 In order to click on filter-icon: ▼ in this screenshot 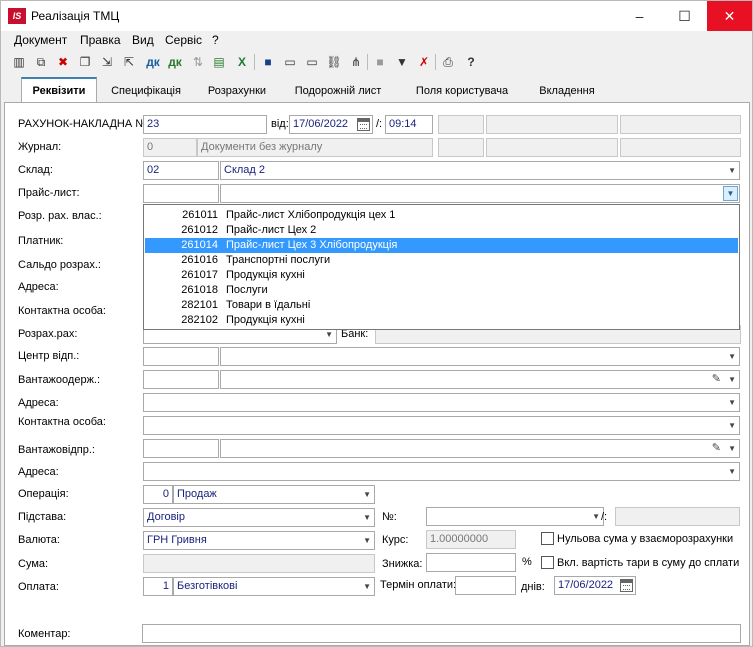, I will do `click(402, 62)`.